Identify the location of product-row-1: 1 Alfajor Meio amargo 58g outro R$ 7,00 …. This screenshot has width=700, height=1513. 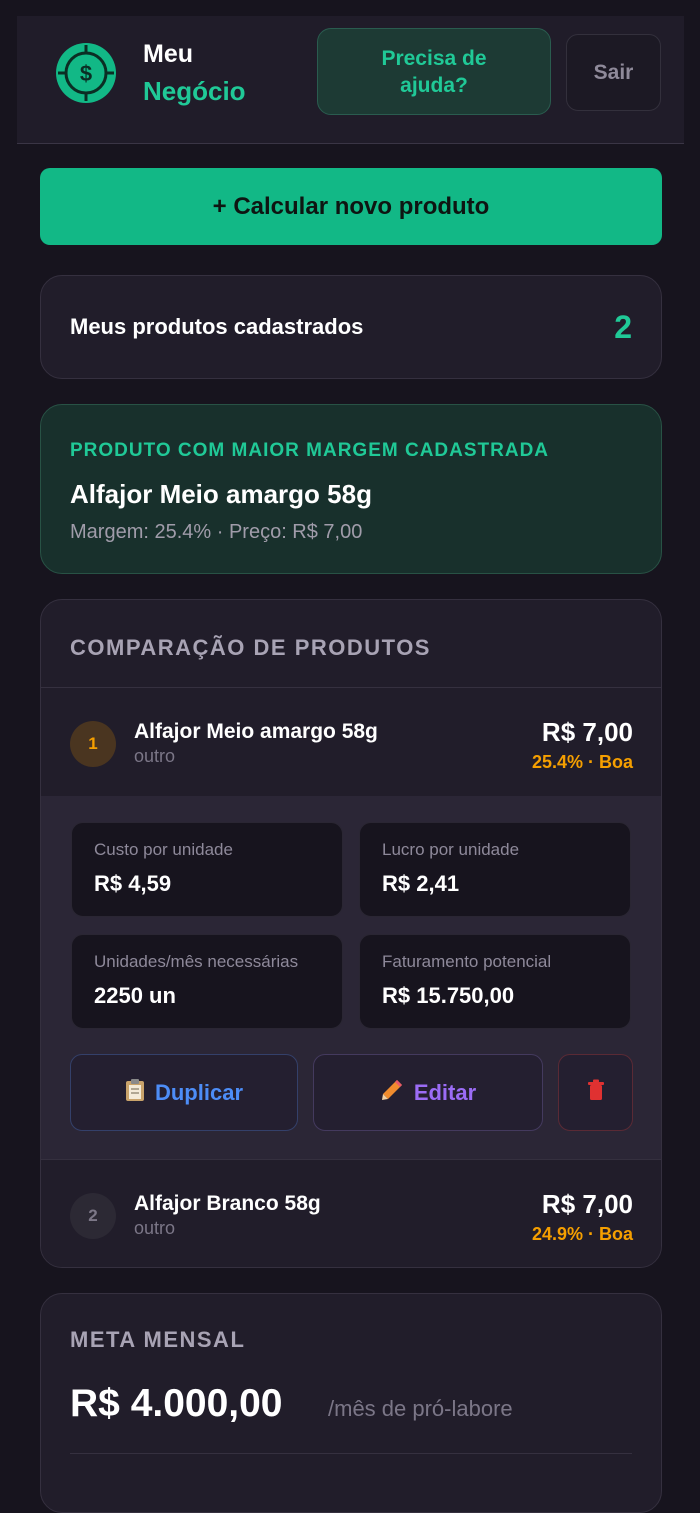
(351, 741).